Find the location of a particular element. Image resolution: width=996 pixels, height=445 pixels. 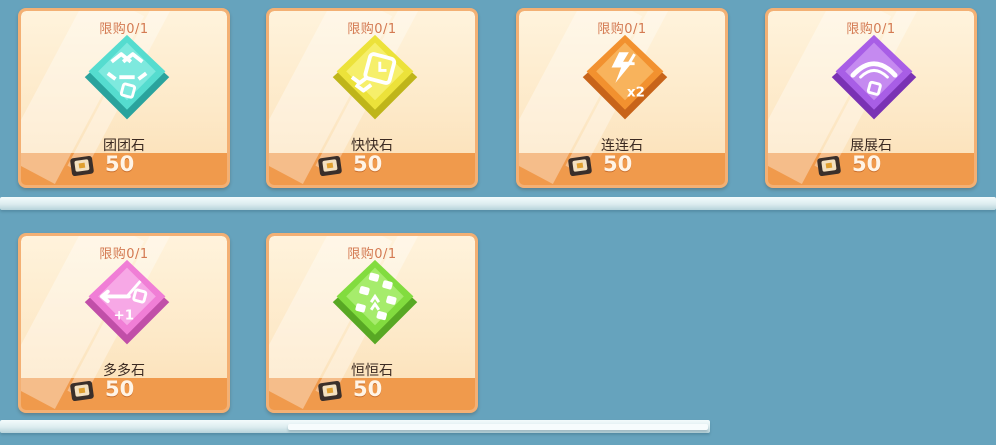

pink-stone-icon: +1 is located at coordinates (127, 302).